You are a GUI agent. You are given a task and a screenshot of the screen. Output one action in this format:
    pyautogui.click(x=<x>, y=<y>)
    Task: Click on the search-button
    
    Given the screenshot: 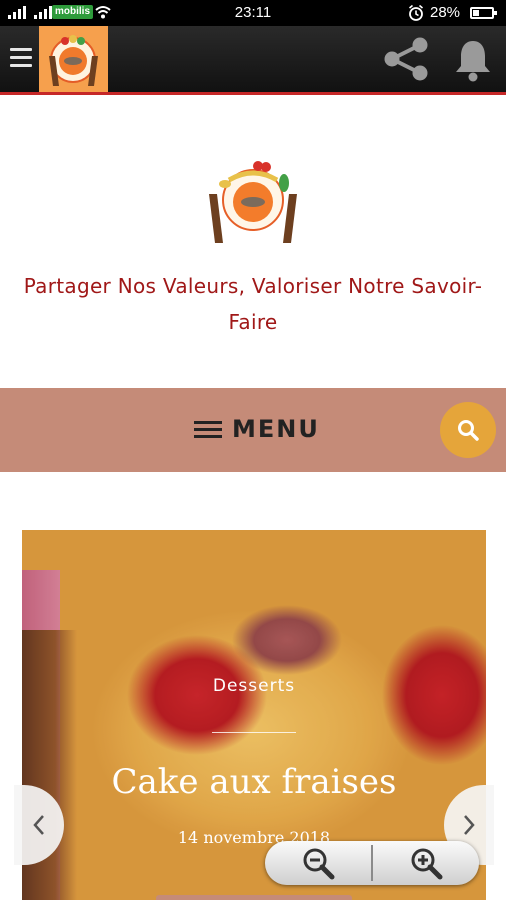 What is the action you would take?
    pyautogui.click(x=468, y=430)
    